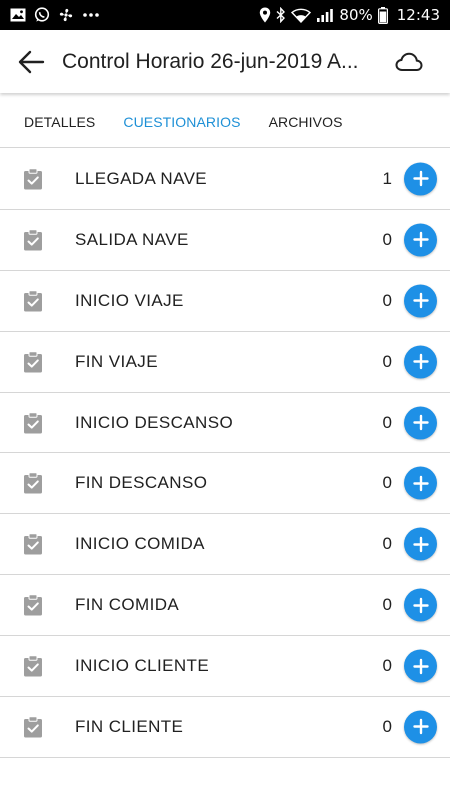 This screenshot has height=800, width=450. Describe the element at coordinates (225, 667) in the screenshot. I see `list-item: INICIO CLIENTE 0` at that location.